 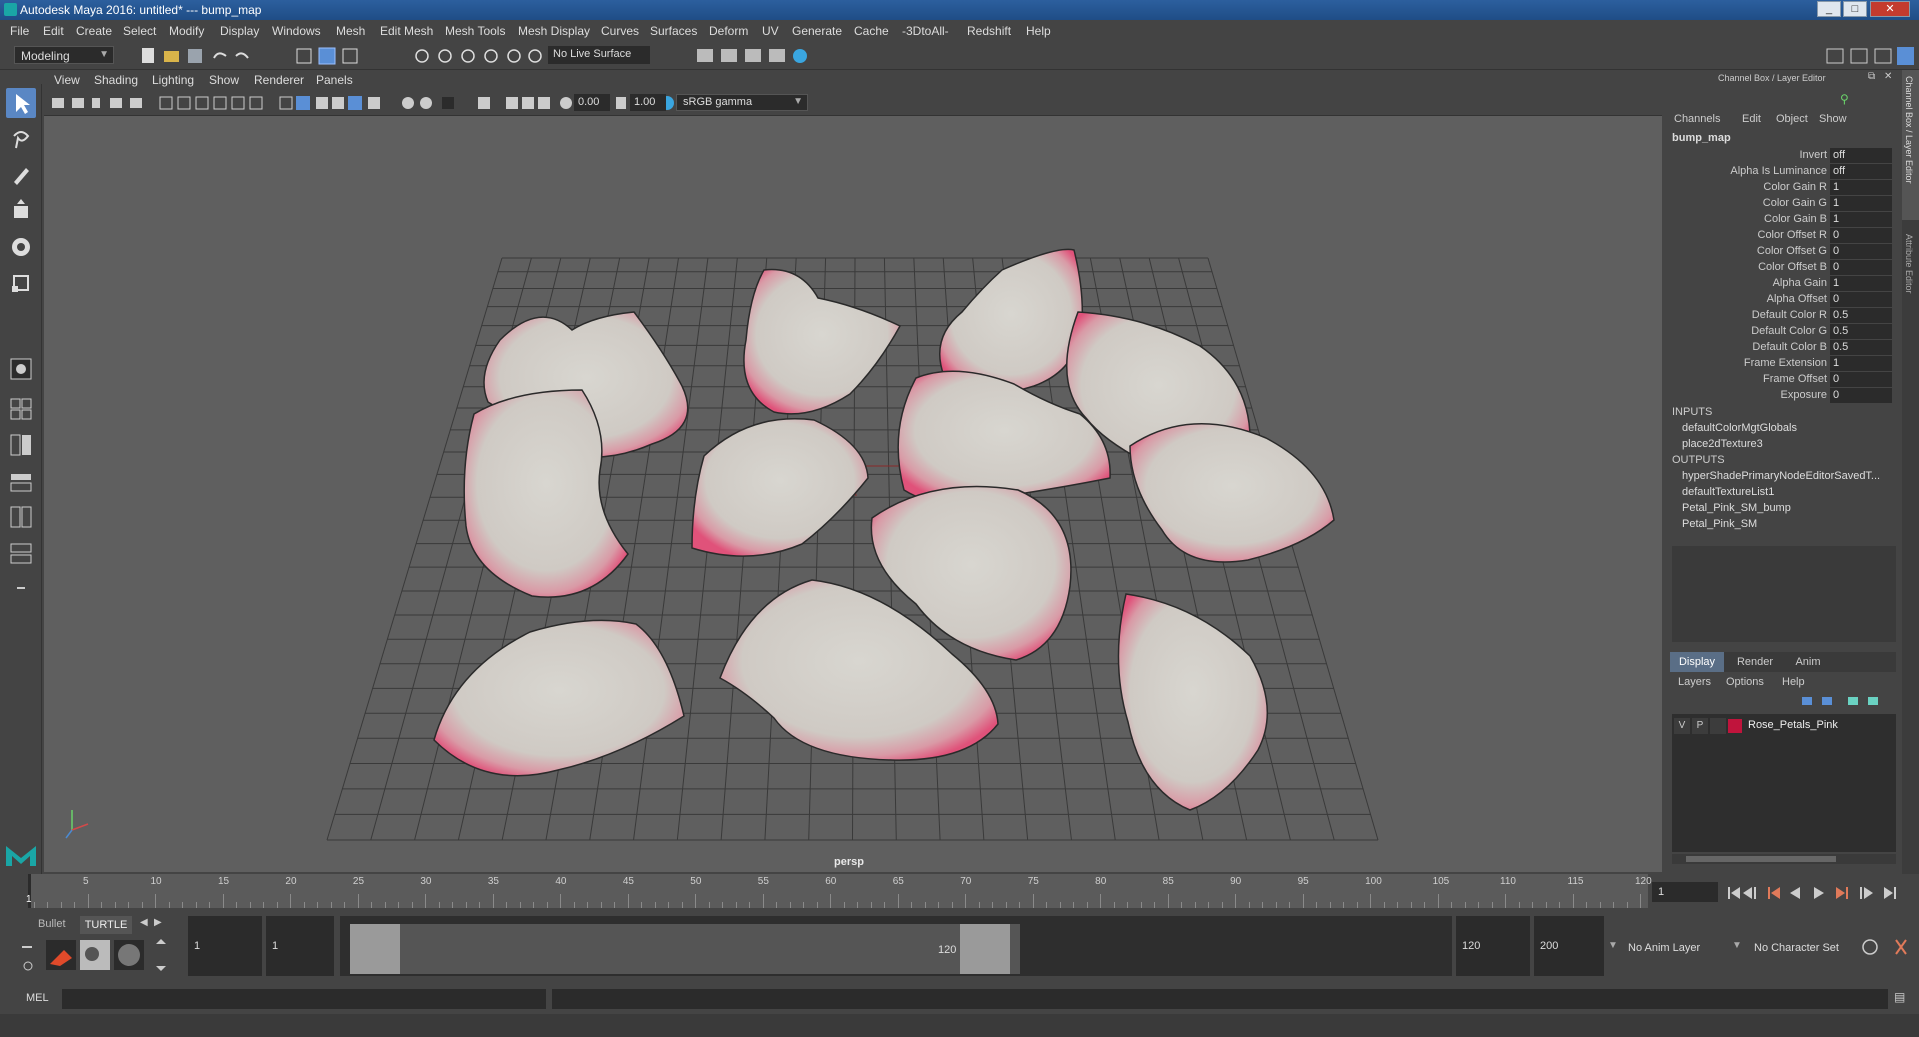 What do you see at coordinates (1755, 662) in the screenshot?
I see `tab-render: Render` at bounding box center [1755, 662].